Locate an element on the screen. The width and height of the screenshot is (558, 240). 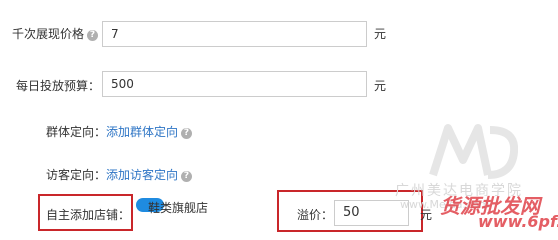
visitor-targeting-row: 访客定向：添加访客定向? is located at coordinates (119, 174).